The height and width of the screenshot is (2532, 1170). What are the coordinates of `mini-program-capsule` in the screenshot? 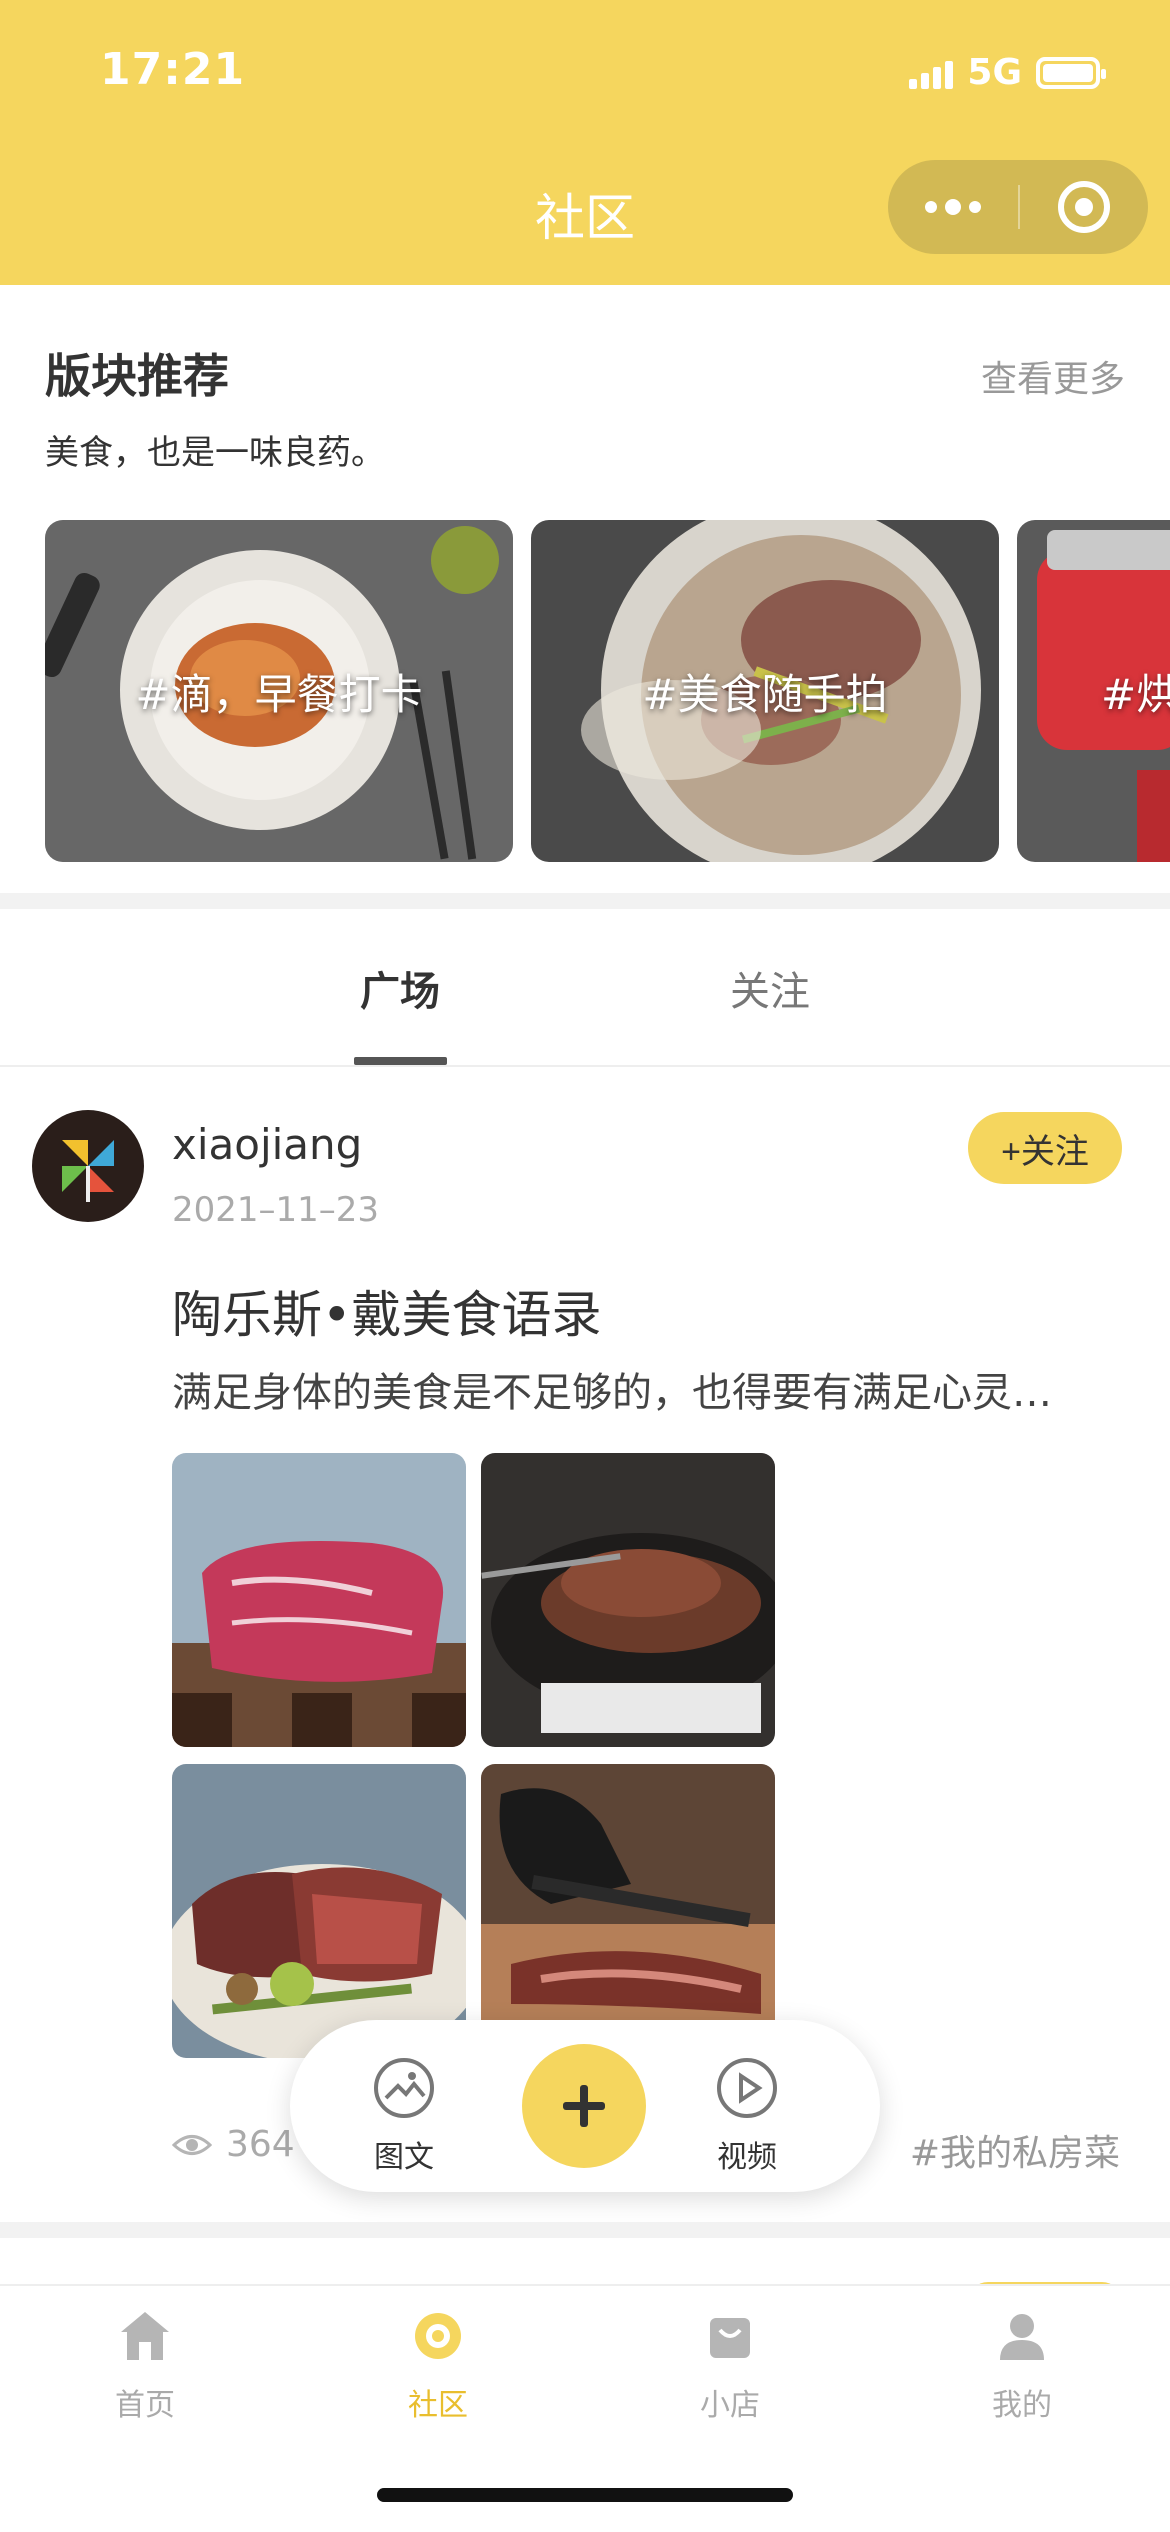 It's located at (1018, 207).